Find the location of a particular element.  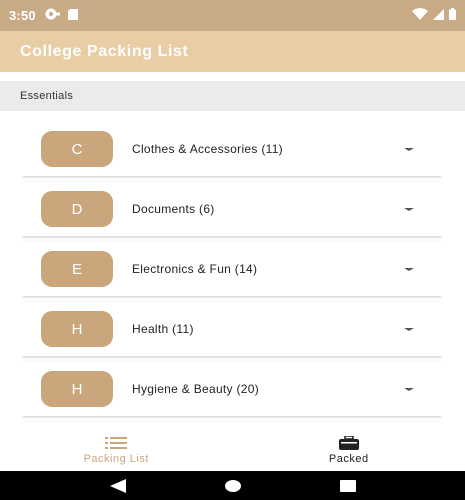

category-avatar: C is located at coordinates (77, 149).